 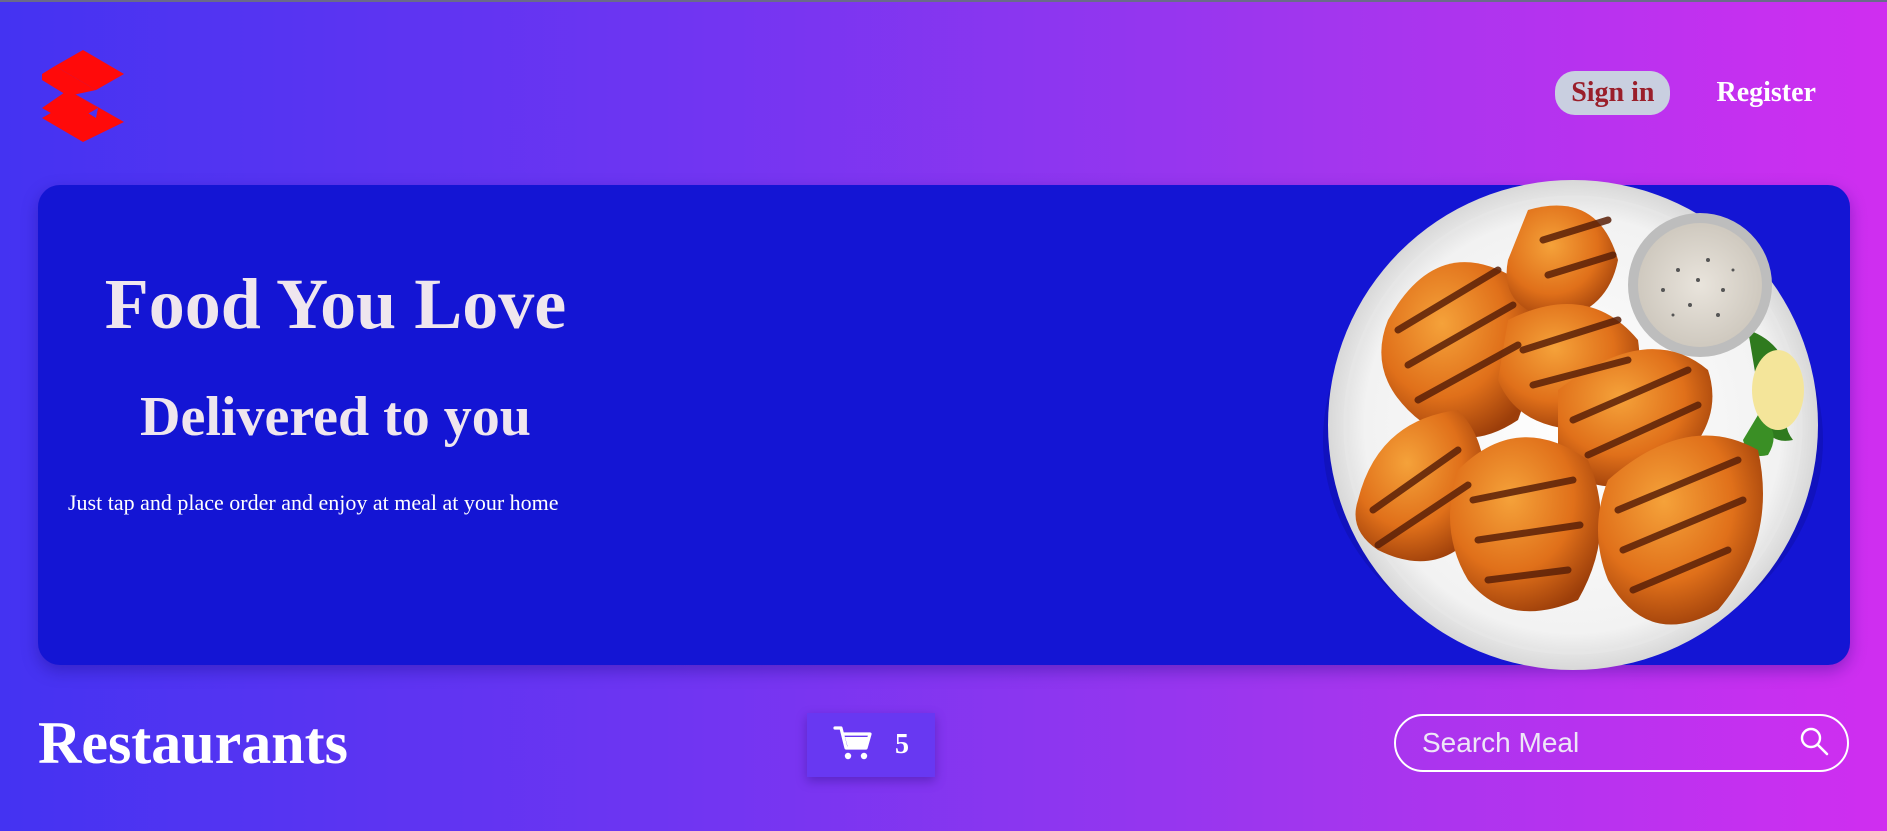 What do you see at coordinates (1766, 93) in the screenshot?
I see `register-button: Register` at bounding box center [1766, 93].